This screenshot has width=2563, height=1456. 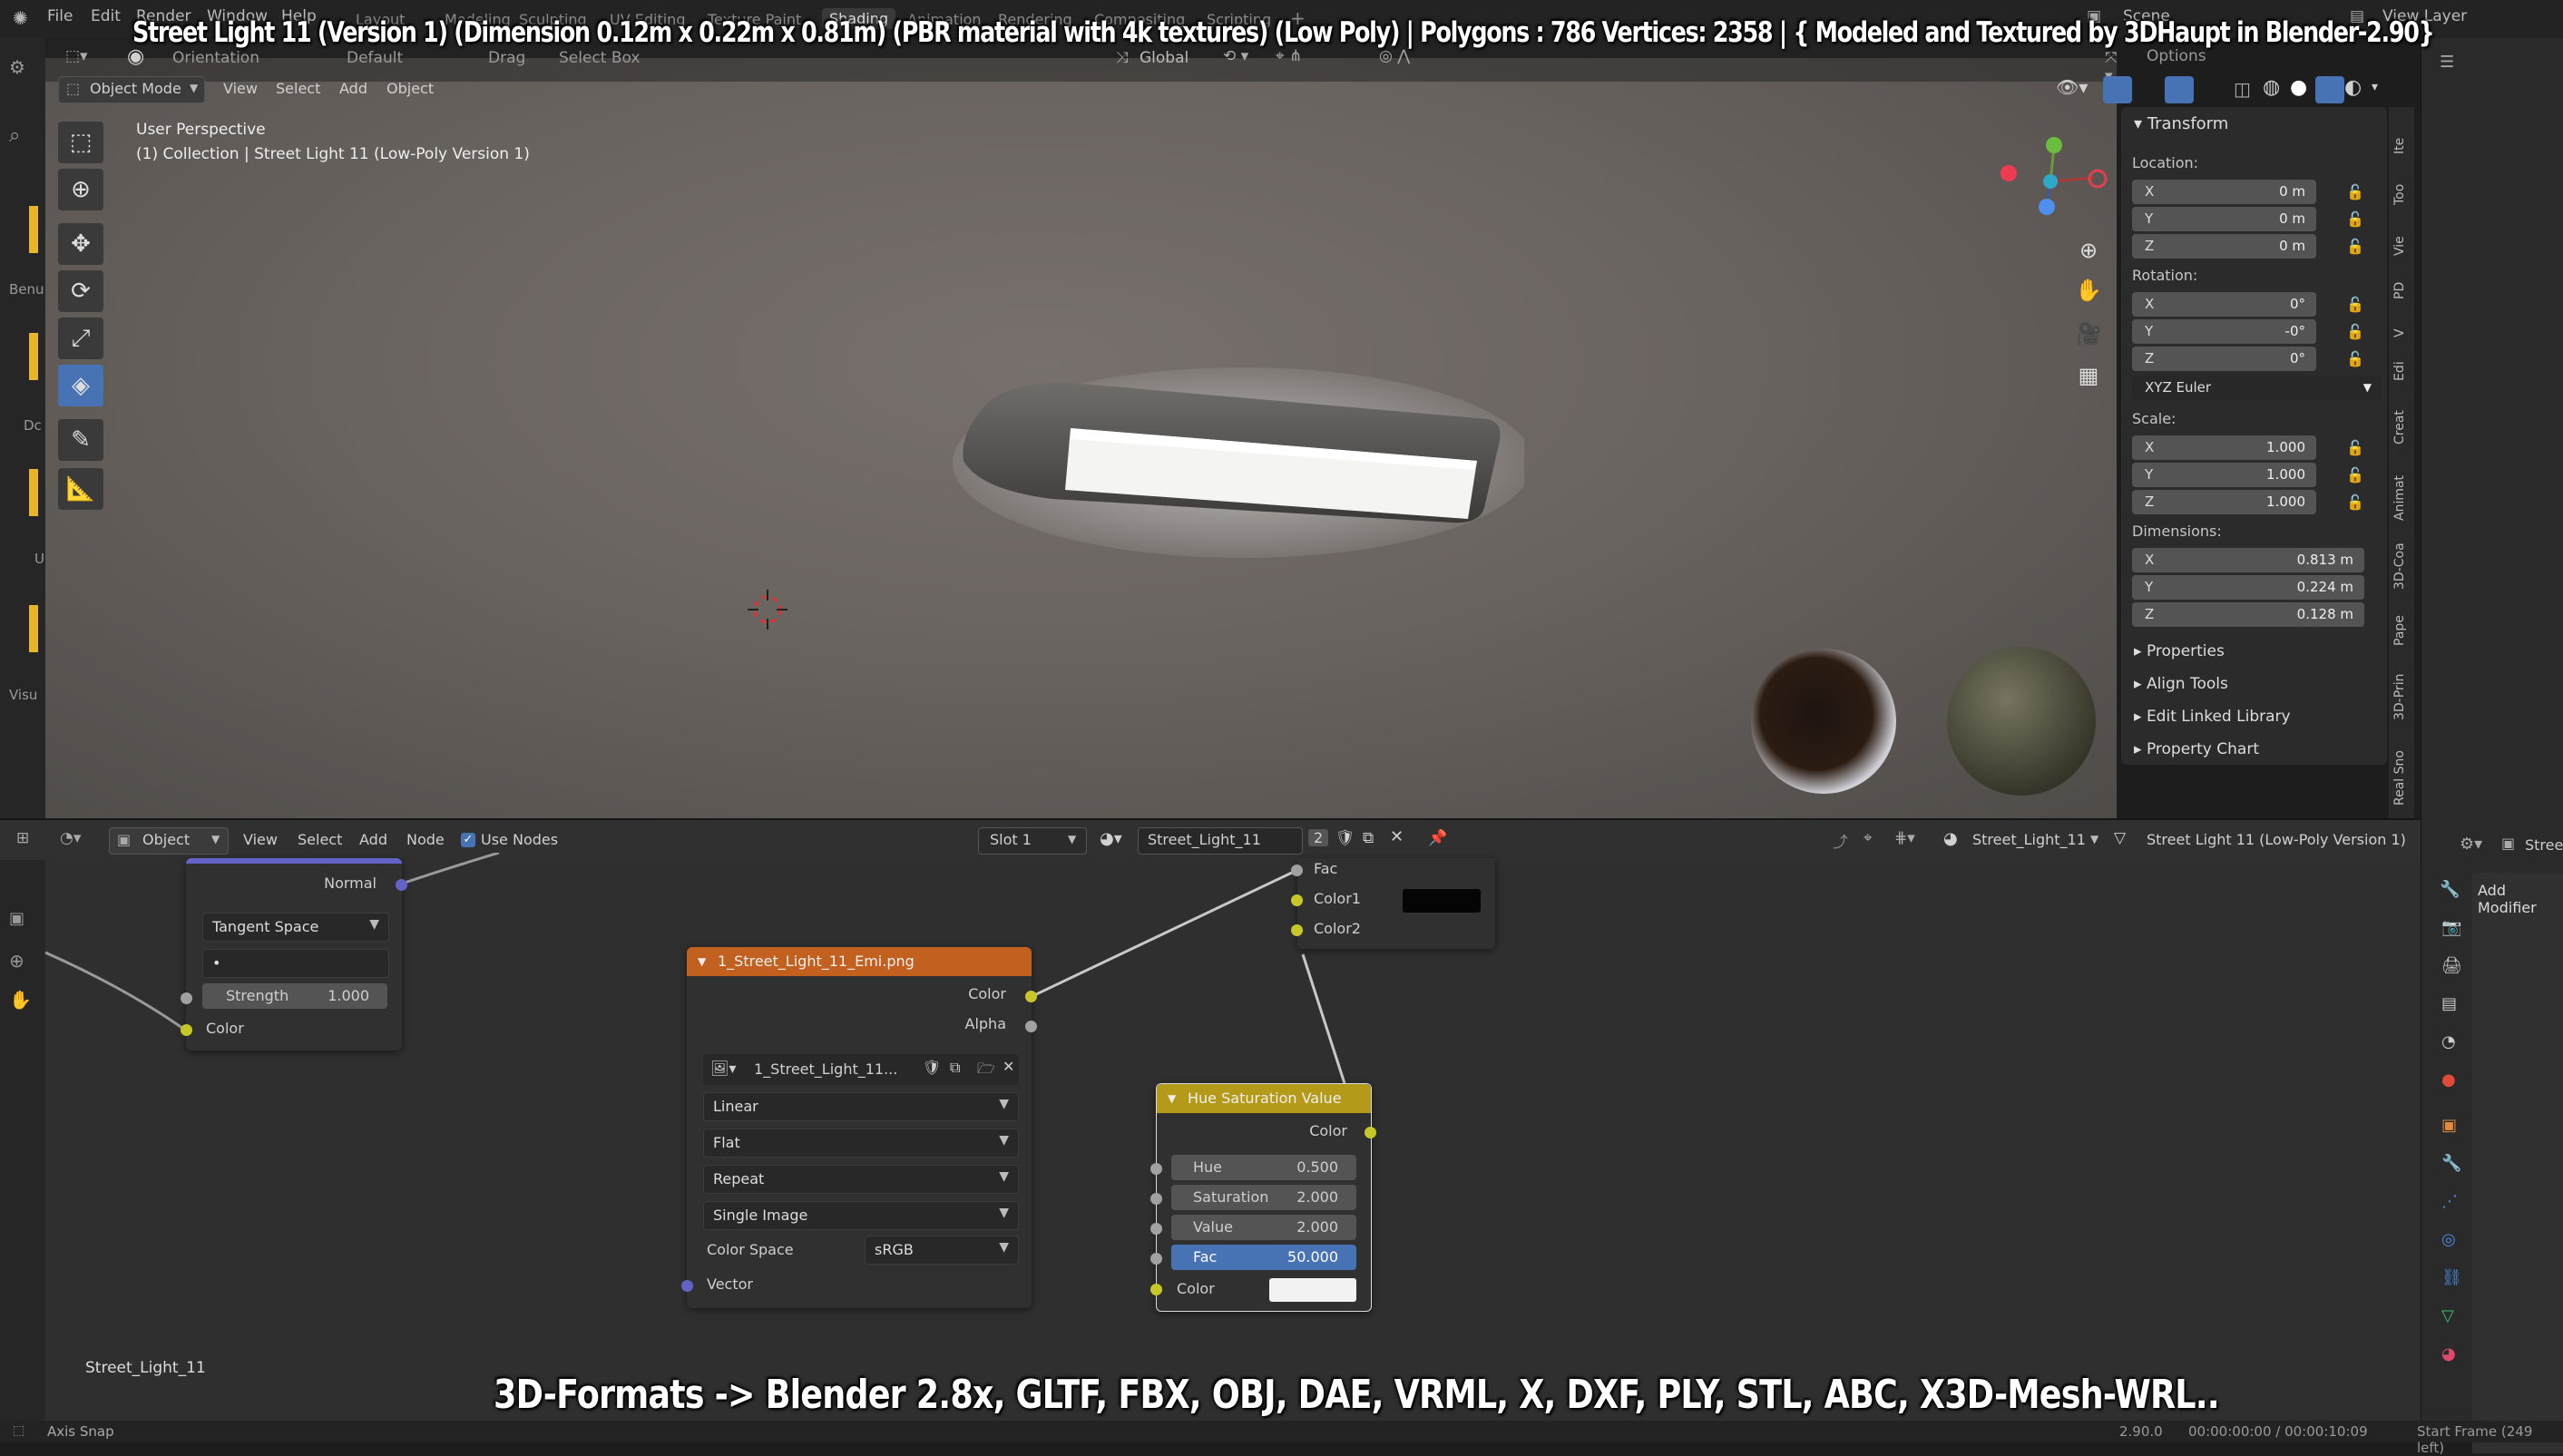 I want to click on sidebar-tab-animation: Animat, so click(x=2399, y=498).